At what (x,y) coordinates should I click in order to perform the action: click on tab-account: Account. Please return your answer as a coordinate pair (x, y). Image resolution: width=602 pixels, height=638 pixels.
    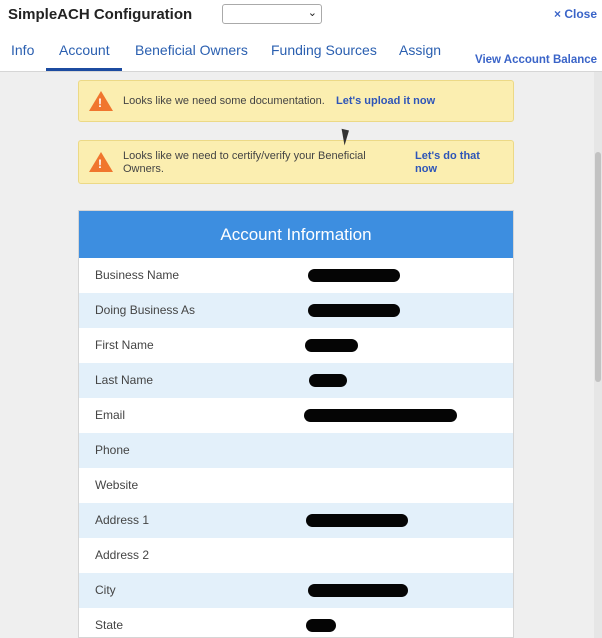
    Looking at the image, I should click on (84, 50).